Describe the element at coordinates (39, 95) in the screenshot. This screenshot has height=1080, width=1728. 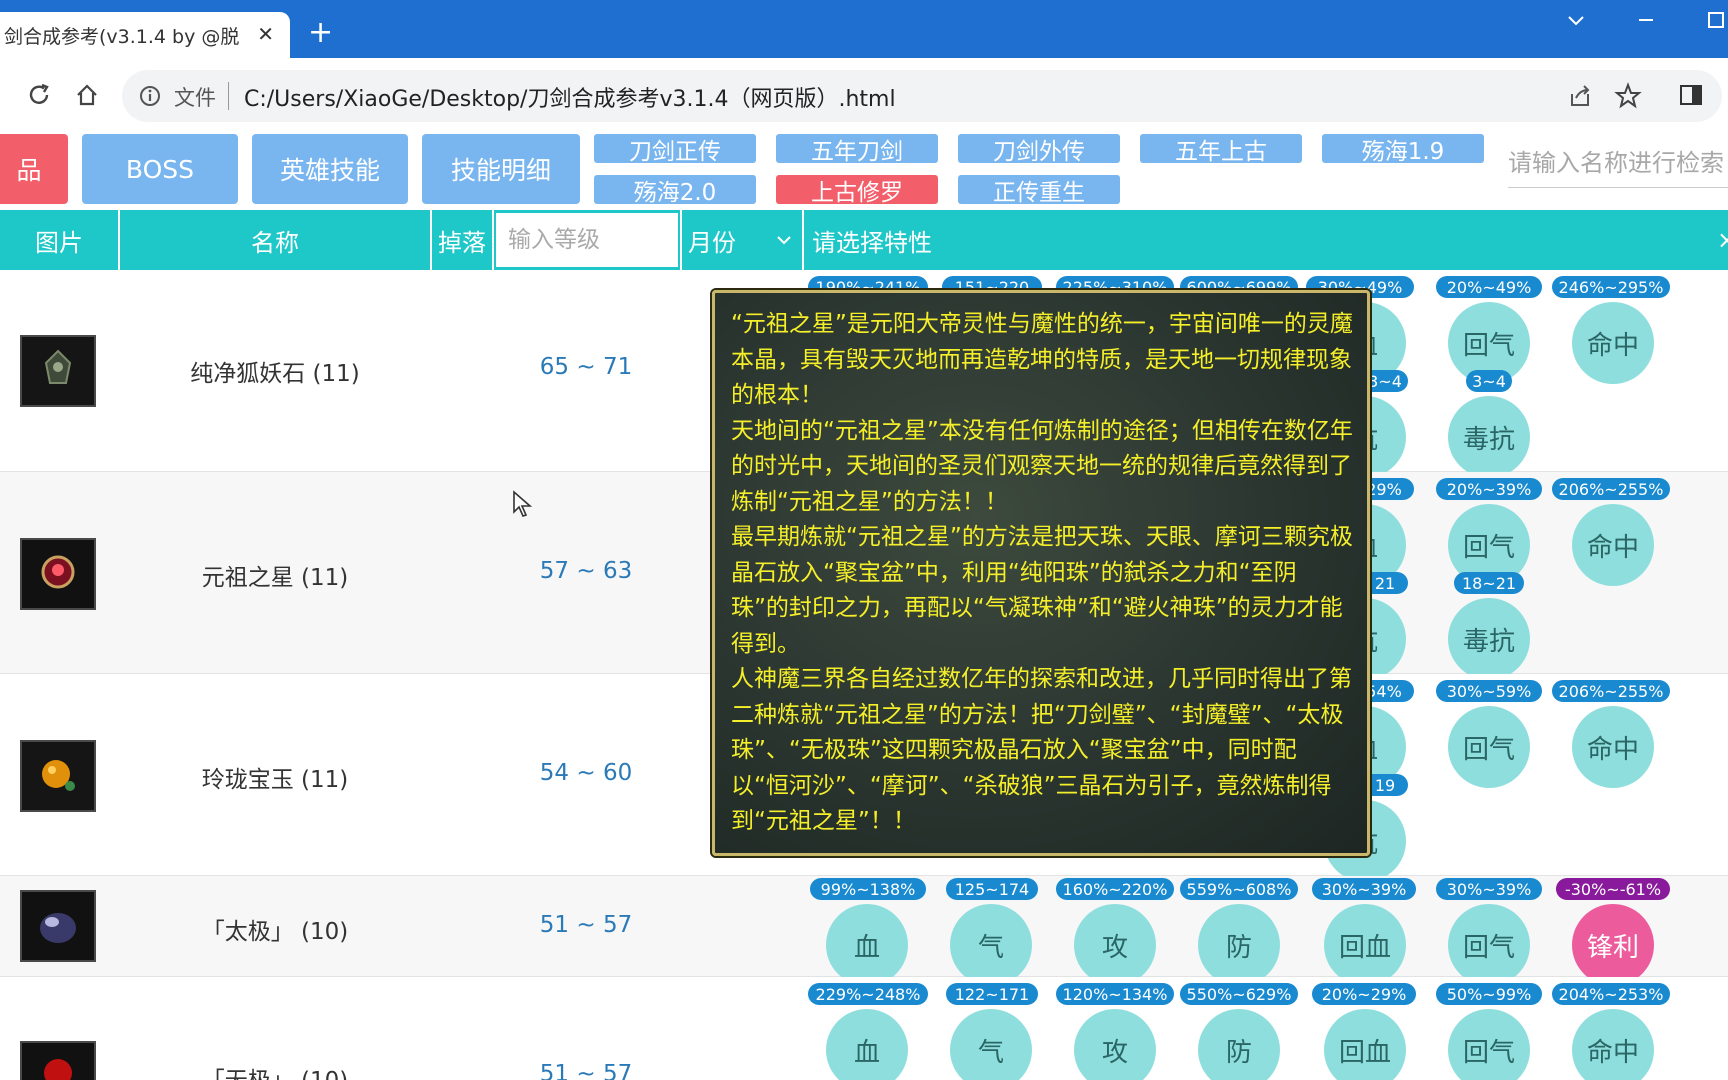
I see `reload-icon` at that location.